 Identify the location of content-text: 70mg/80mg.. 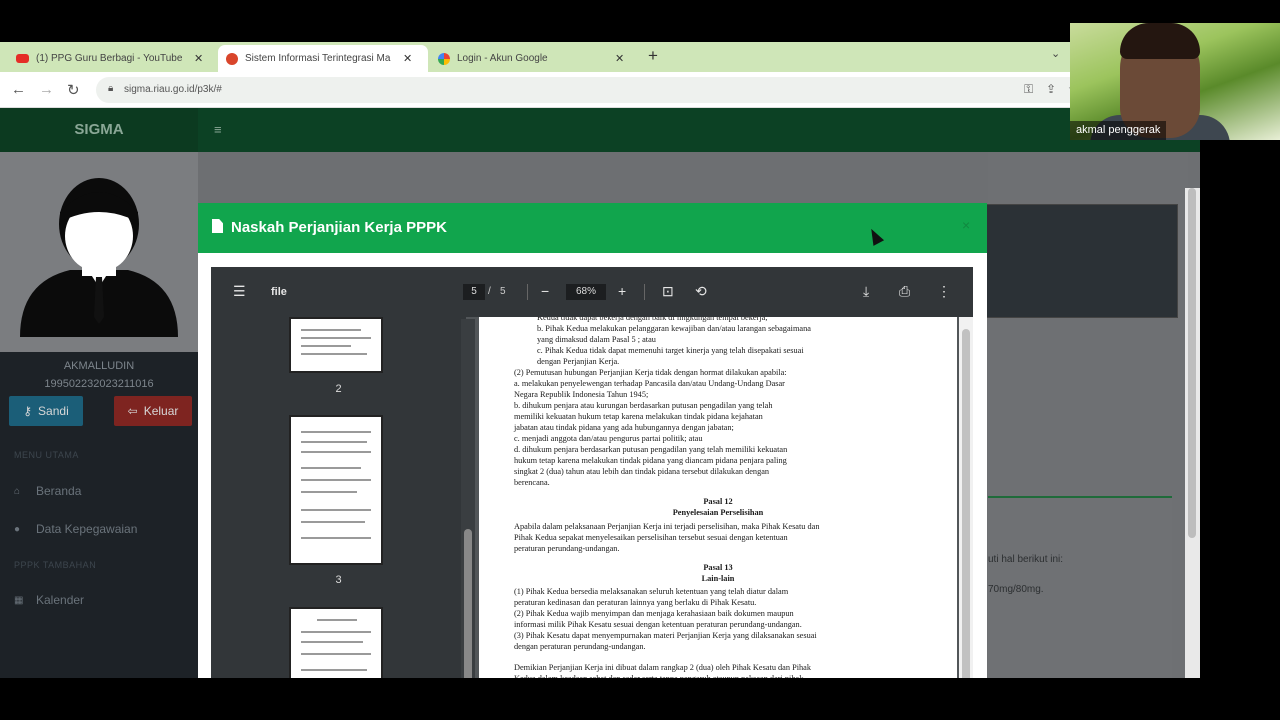
(1016, 589).